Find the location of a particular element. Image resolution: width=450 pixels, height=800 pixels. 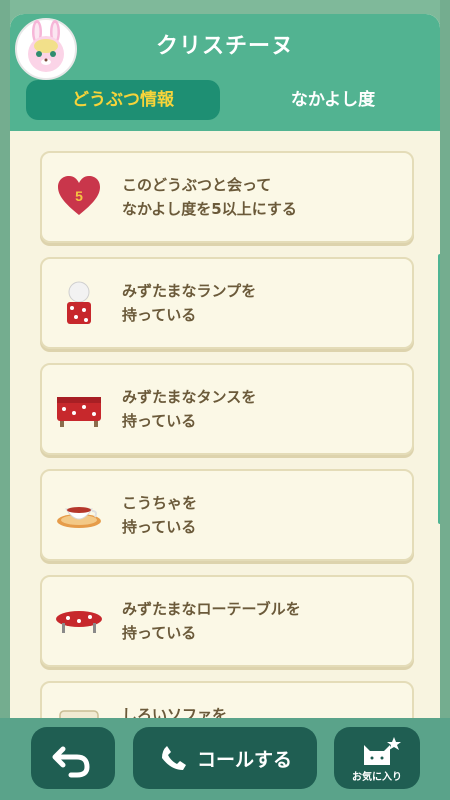

back-button is located at coordinates (73, 758).